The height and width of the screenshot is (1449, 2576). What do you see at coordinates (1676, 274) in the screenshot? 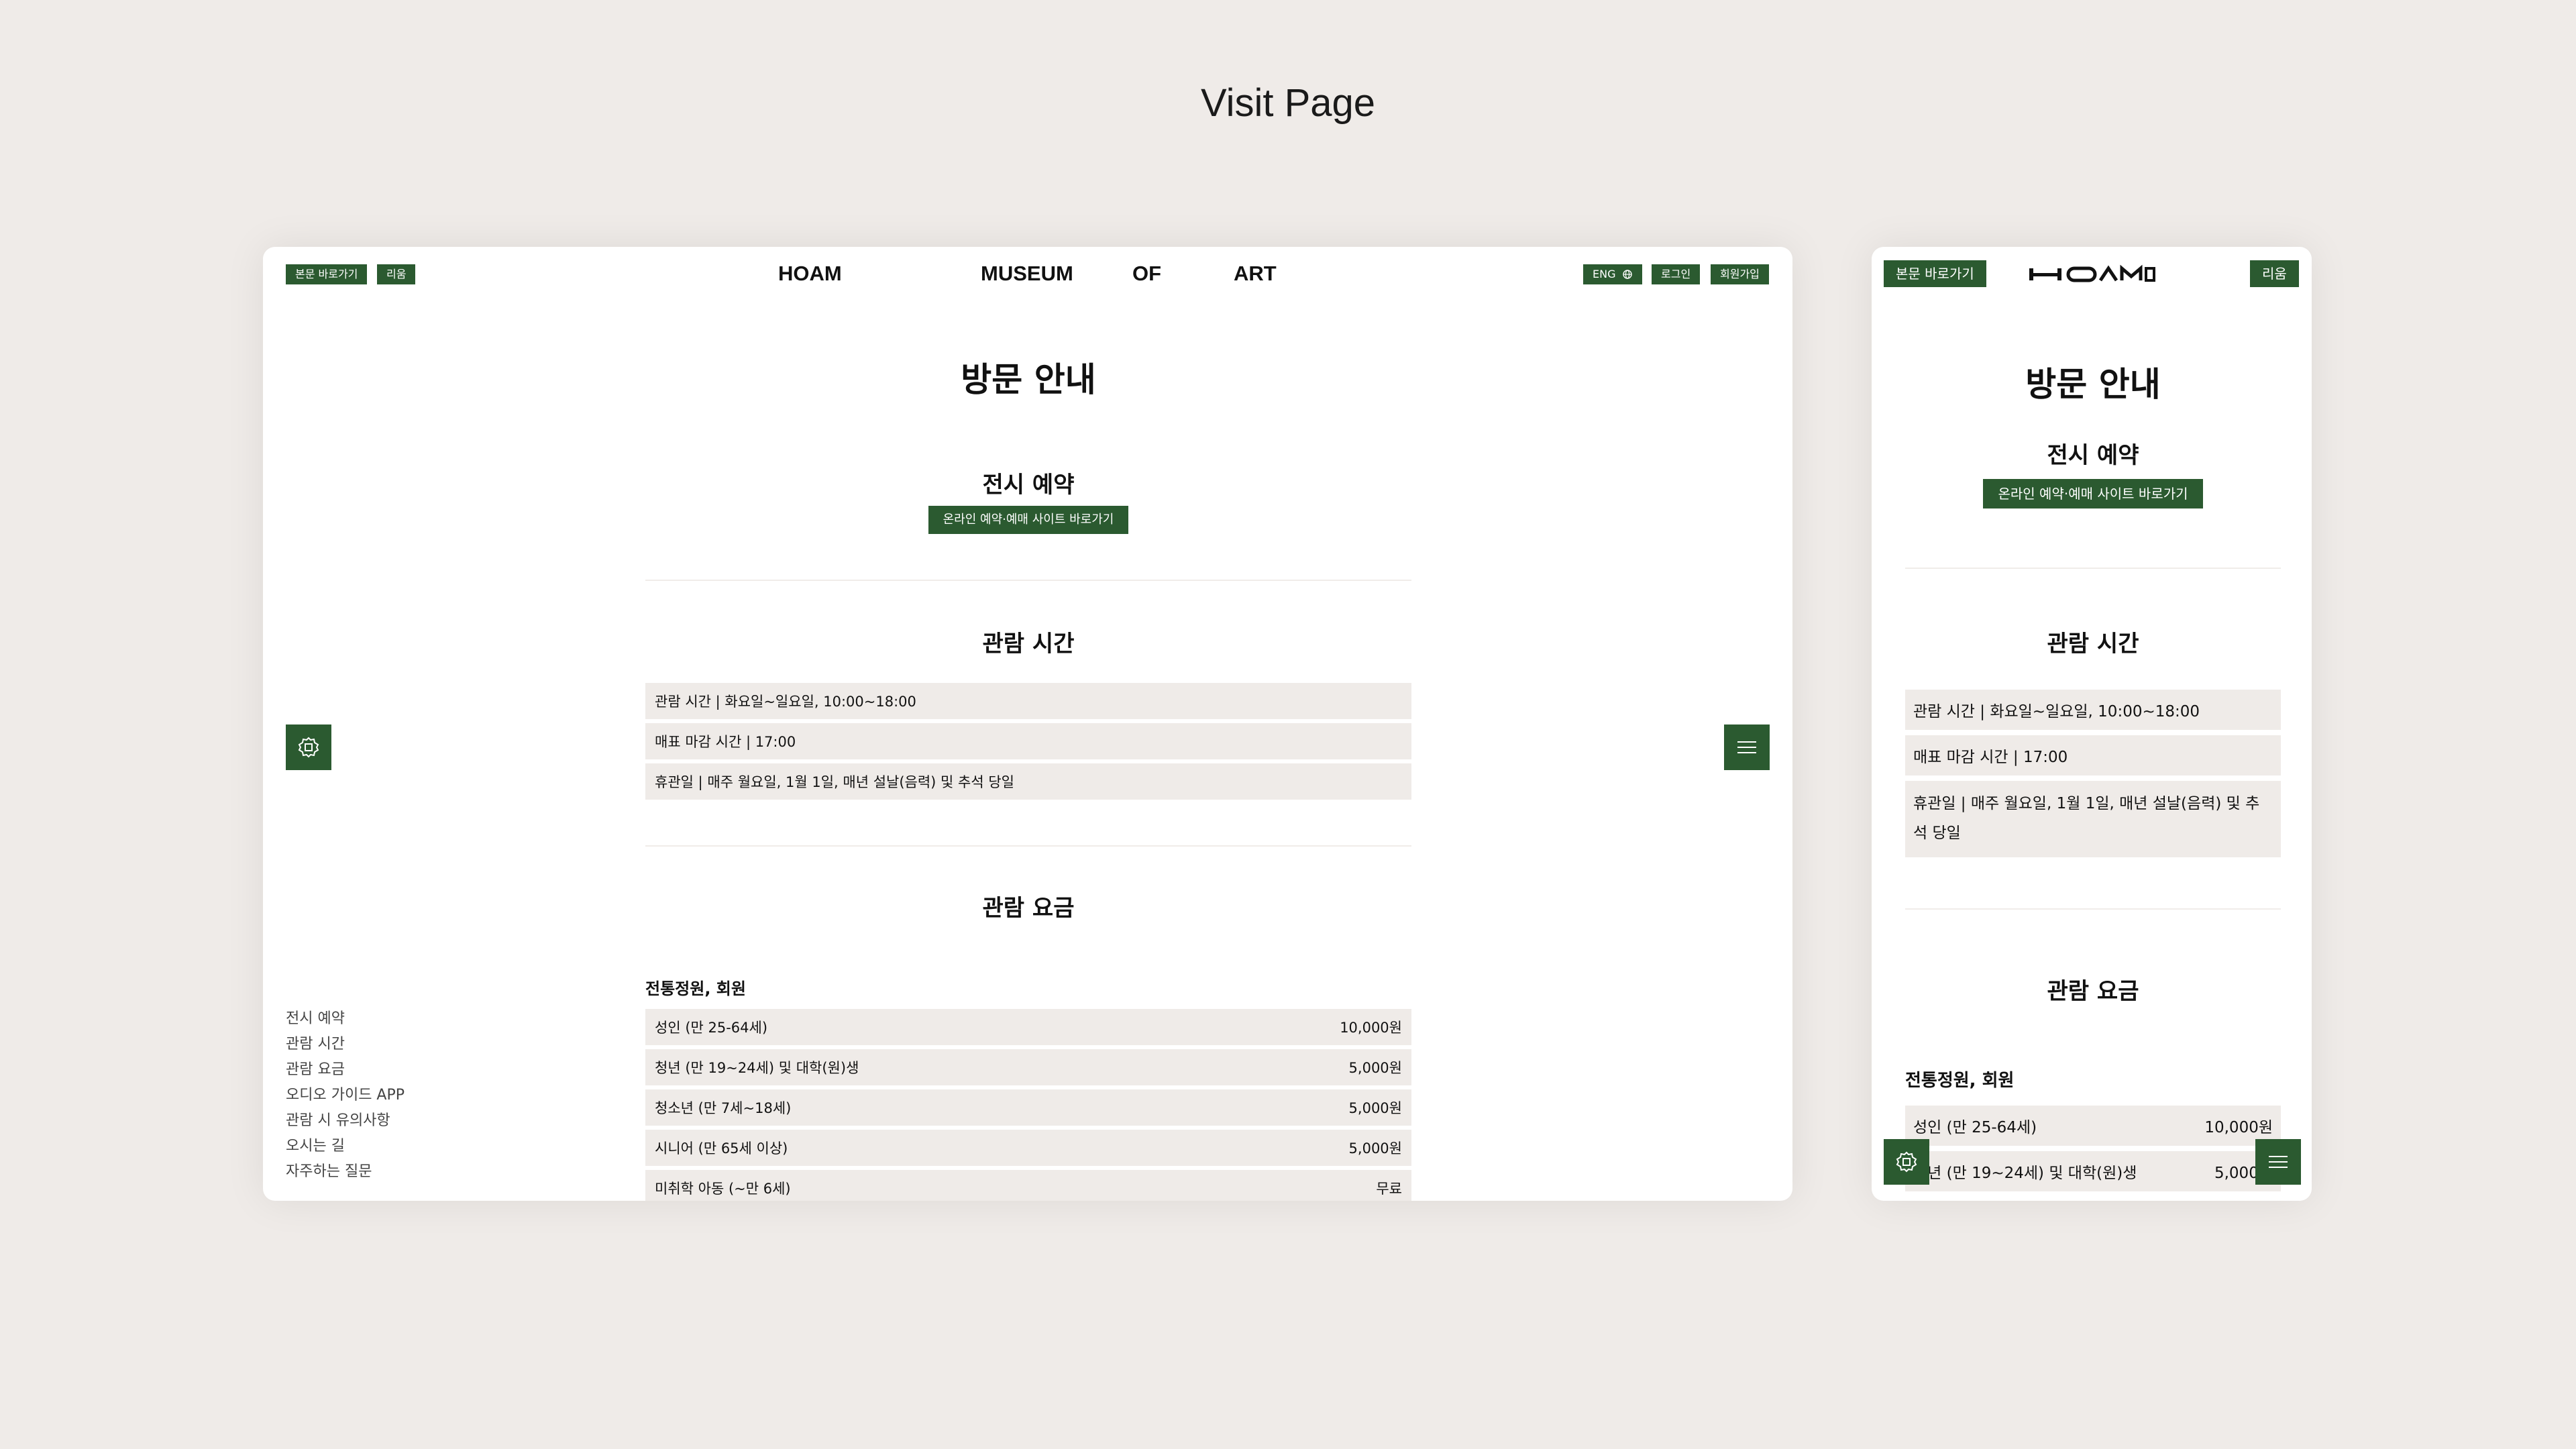
I see `login-button: 로그인` at bounding box center [1676, 274].